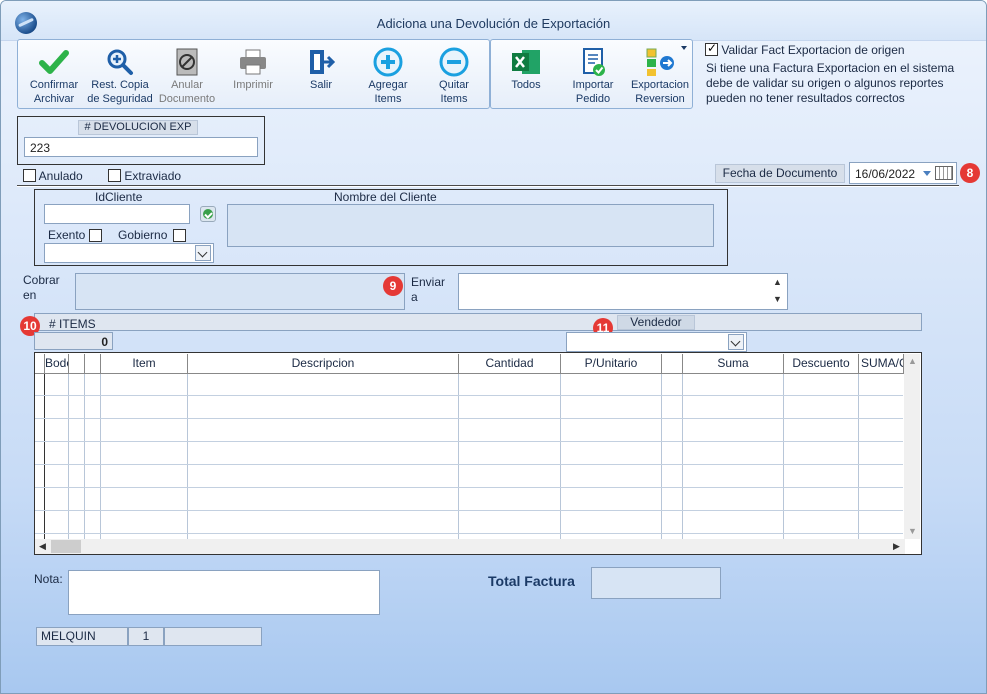  Describe the element at coordinates (187, 92) in the screenshot. I see `void-document-label: Anular Documento` at that location.